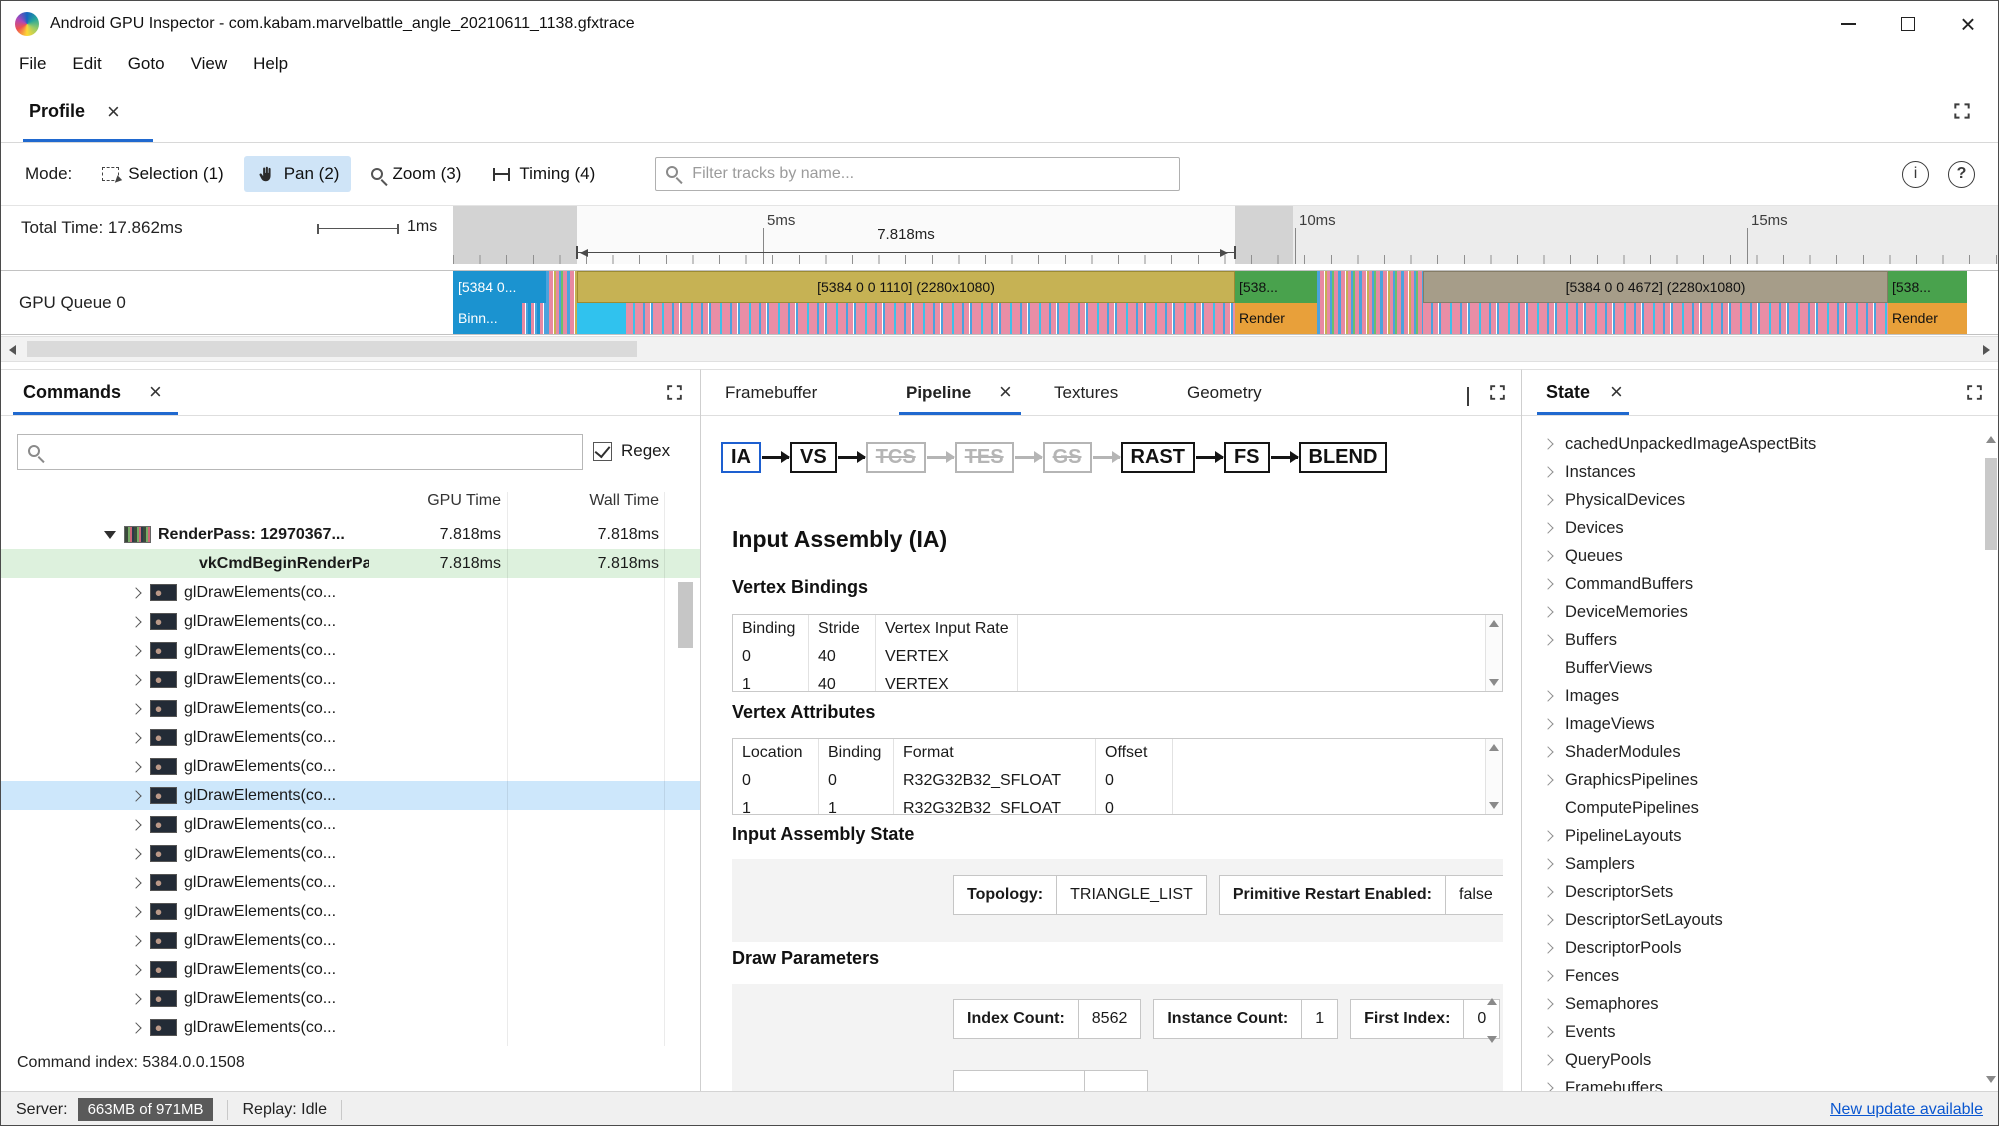 The image size is (1999, 1126). Describe the element at coordinates (1751, 556) in the screenshot. I see `state-tree-item: Queues` at that location.